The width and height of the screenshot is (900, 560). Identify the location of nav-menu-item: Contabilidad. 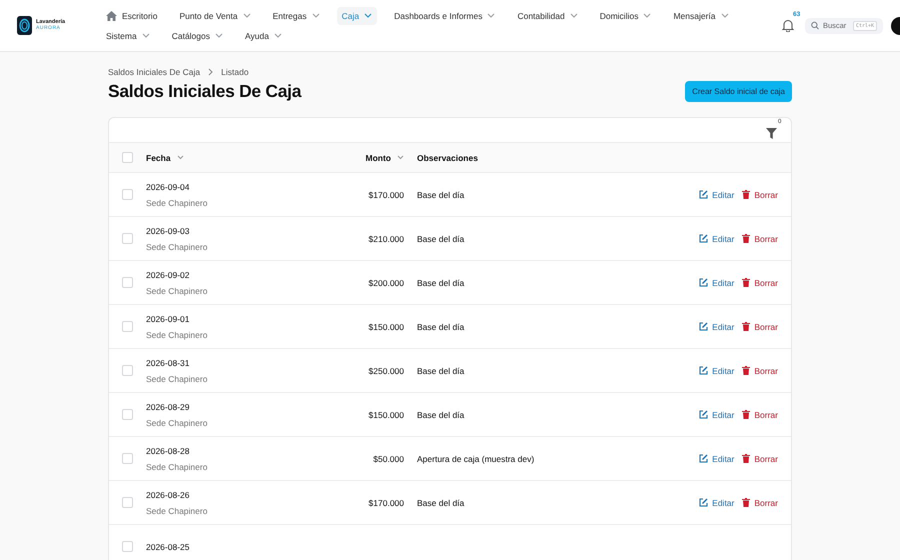
(547, 15).